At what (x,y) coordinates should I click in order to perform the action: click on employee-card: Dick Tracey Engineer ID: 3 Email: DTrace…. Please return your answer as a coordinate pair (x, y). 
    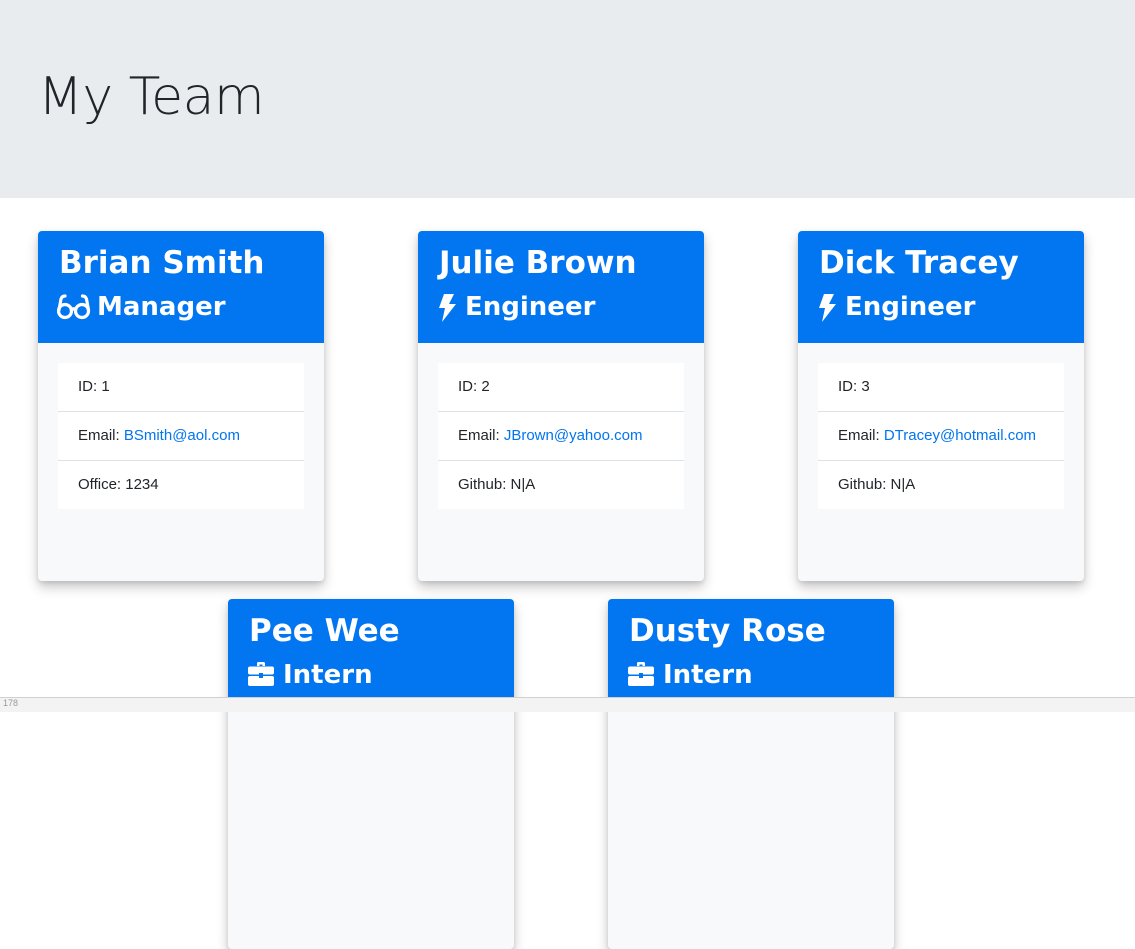
    Looking at the image, I should click on (941, 406).